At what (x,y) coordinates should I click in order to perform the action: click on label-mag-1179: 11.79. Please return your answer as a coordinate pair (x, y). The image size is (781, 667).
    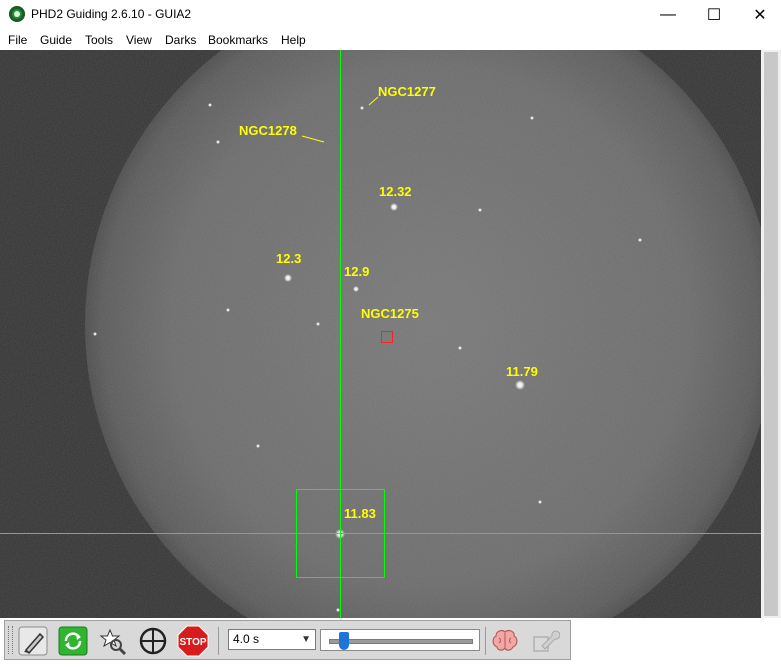
    Looking at the image, I should click on (522, 371).